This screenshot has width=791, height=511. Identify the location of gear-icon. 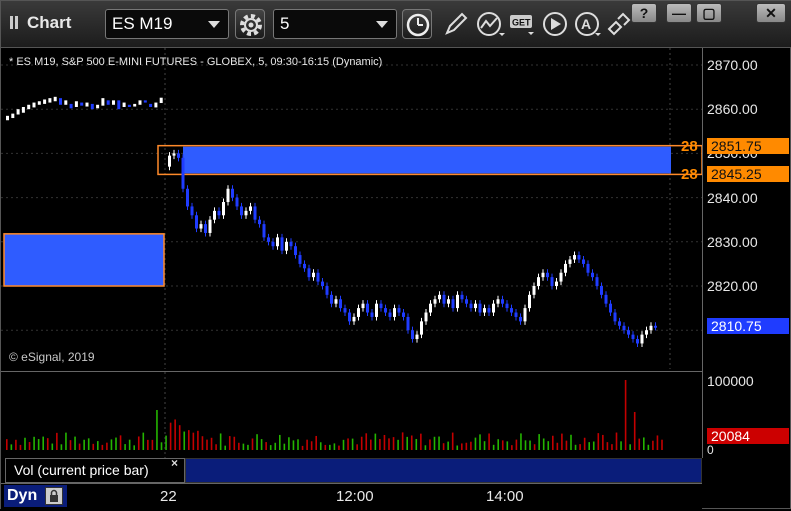
(251, 25).